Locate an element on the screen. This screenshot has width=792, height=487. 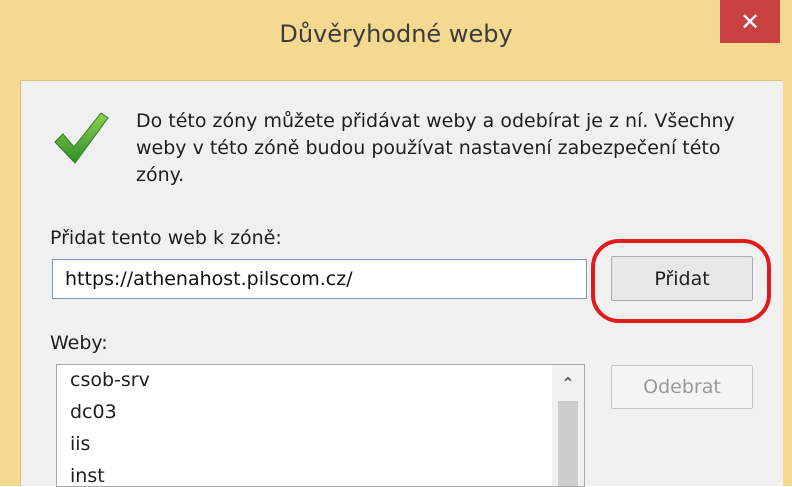
list-scrollbar: ⌃ is located at coordinates (568, 425).